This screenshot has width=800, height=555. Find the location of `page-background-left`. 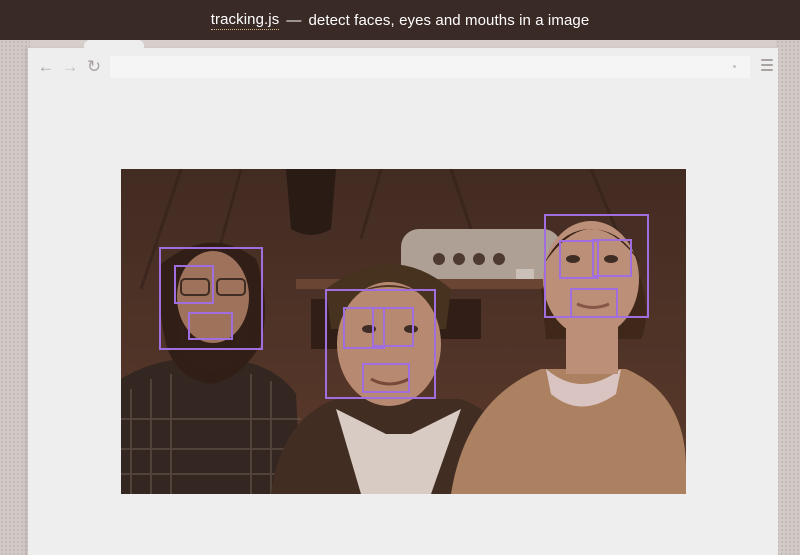

page-background-left is located at coordinates (15, 297).